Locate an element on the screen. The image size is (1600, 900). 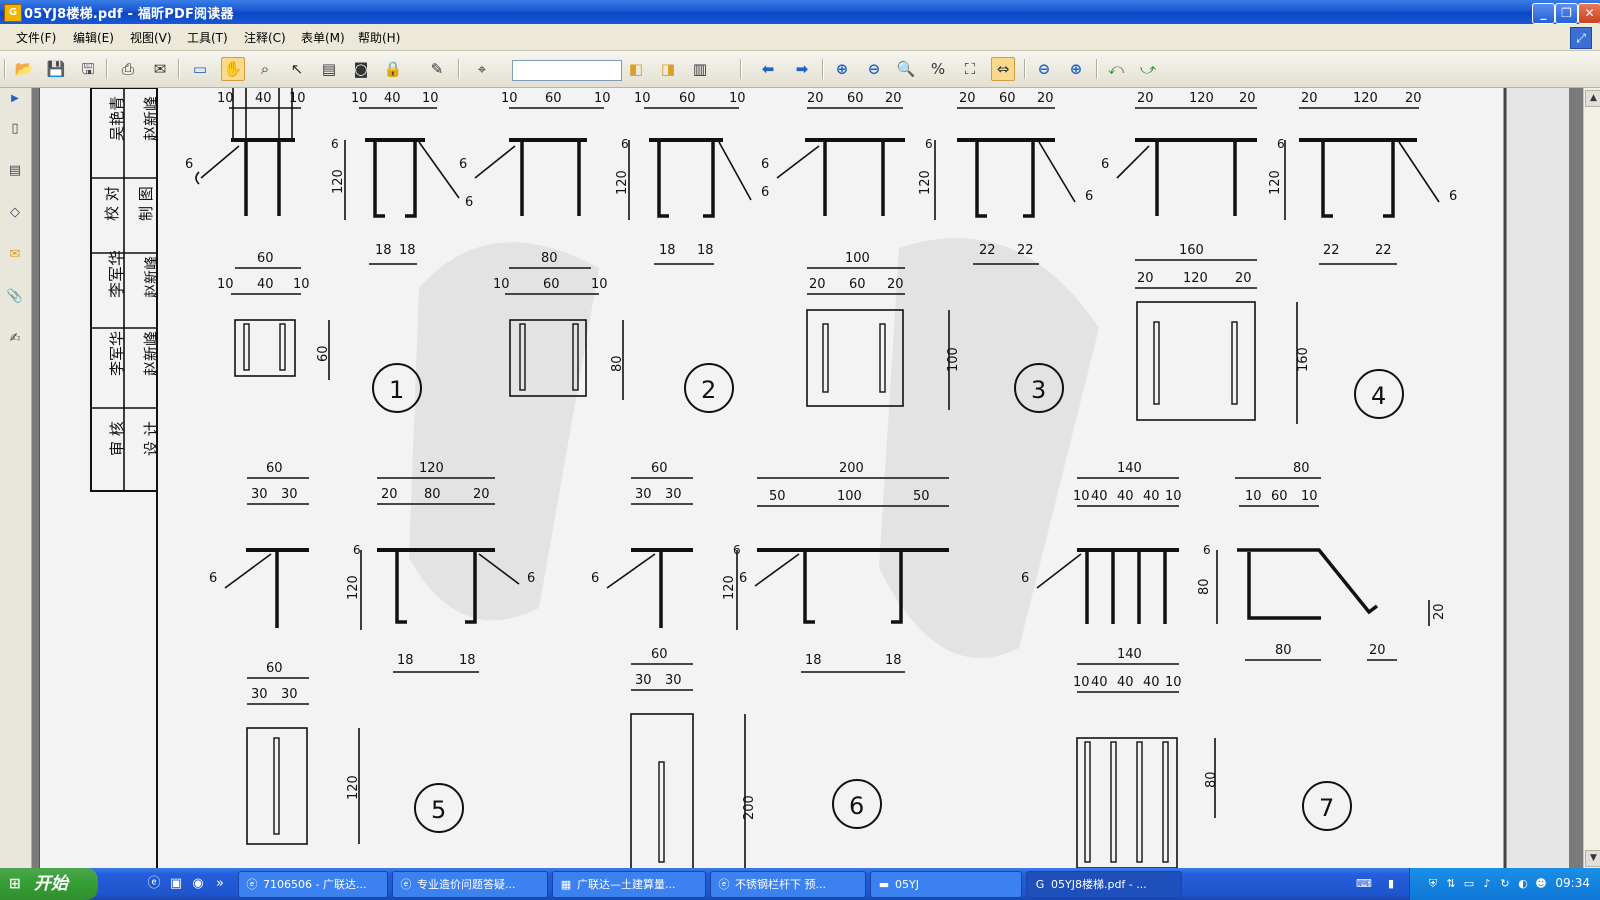
network-icon: ⇅ is located at coordinates (1451, 884).